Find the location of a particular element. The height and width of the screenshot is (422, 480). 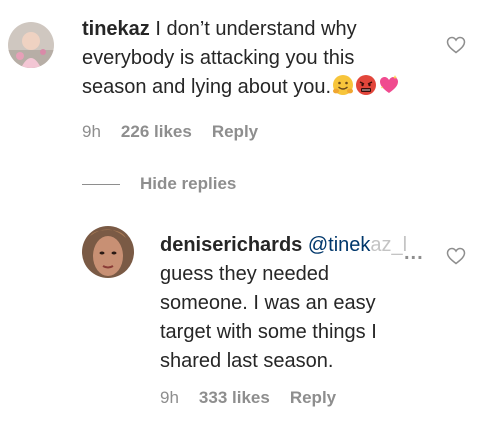

comment-text-line3: season and lying about you. is located at coordinates (207, 87).